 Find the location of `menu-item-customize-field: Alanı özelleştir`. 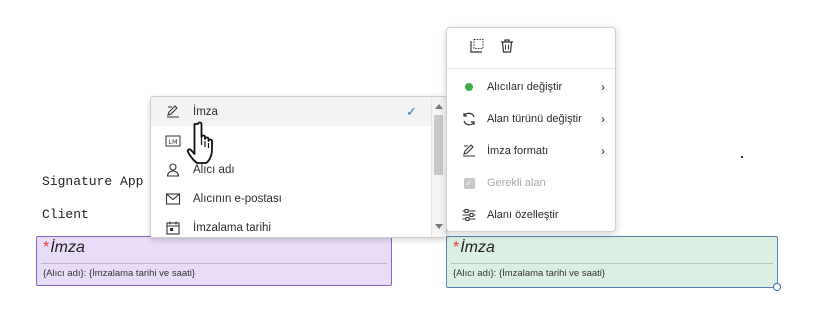

menu-item-customize-field: Alanı özelleştir is located at coordinates (531, 215).